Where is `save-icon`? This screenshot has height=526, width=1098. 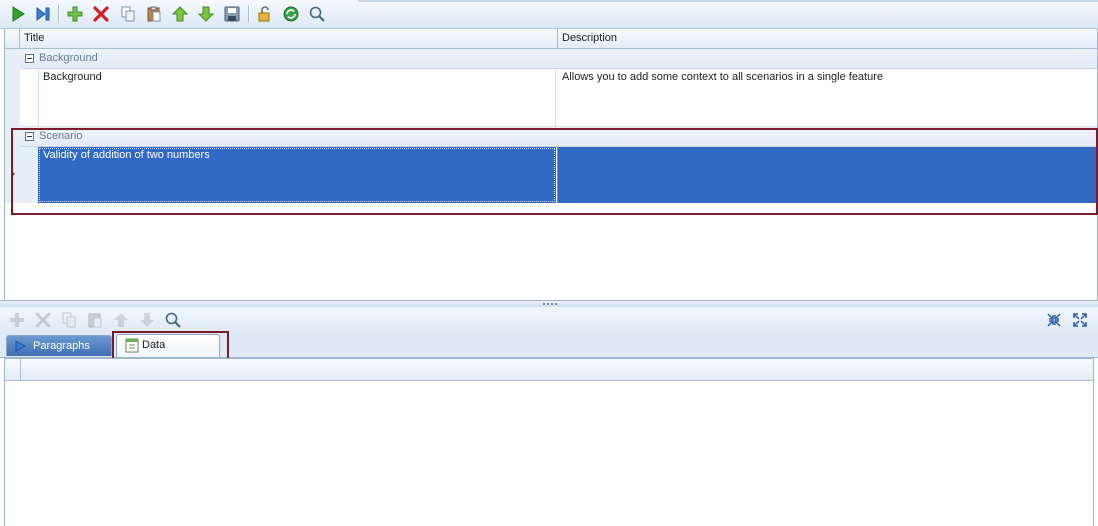
save-icon is located at coordinates (232, 14).